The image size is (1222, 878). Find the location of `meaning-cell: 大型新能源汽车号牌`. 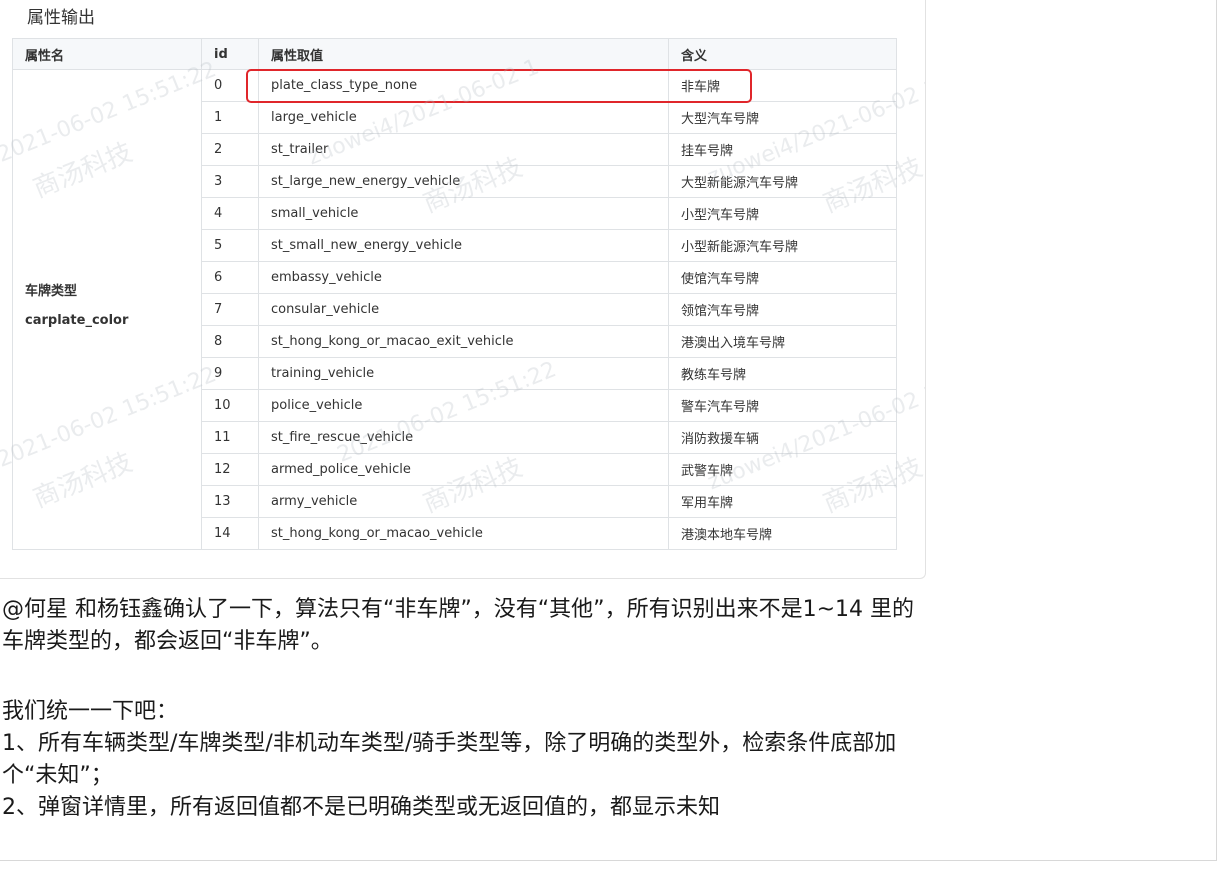

meaning-cell: 大型新能源汽车号牌 is located at coordinates (782, 181).